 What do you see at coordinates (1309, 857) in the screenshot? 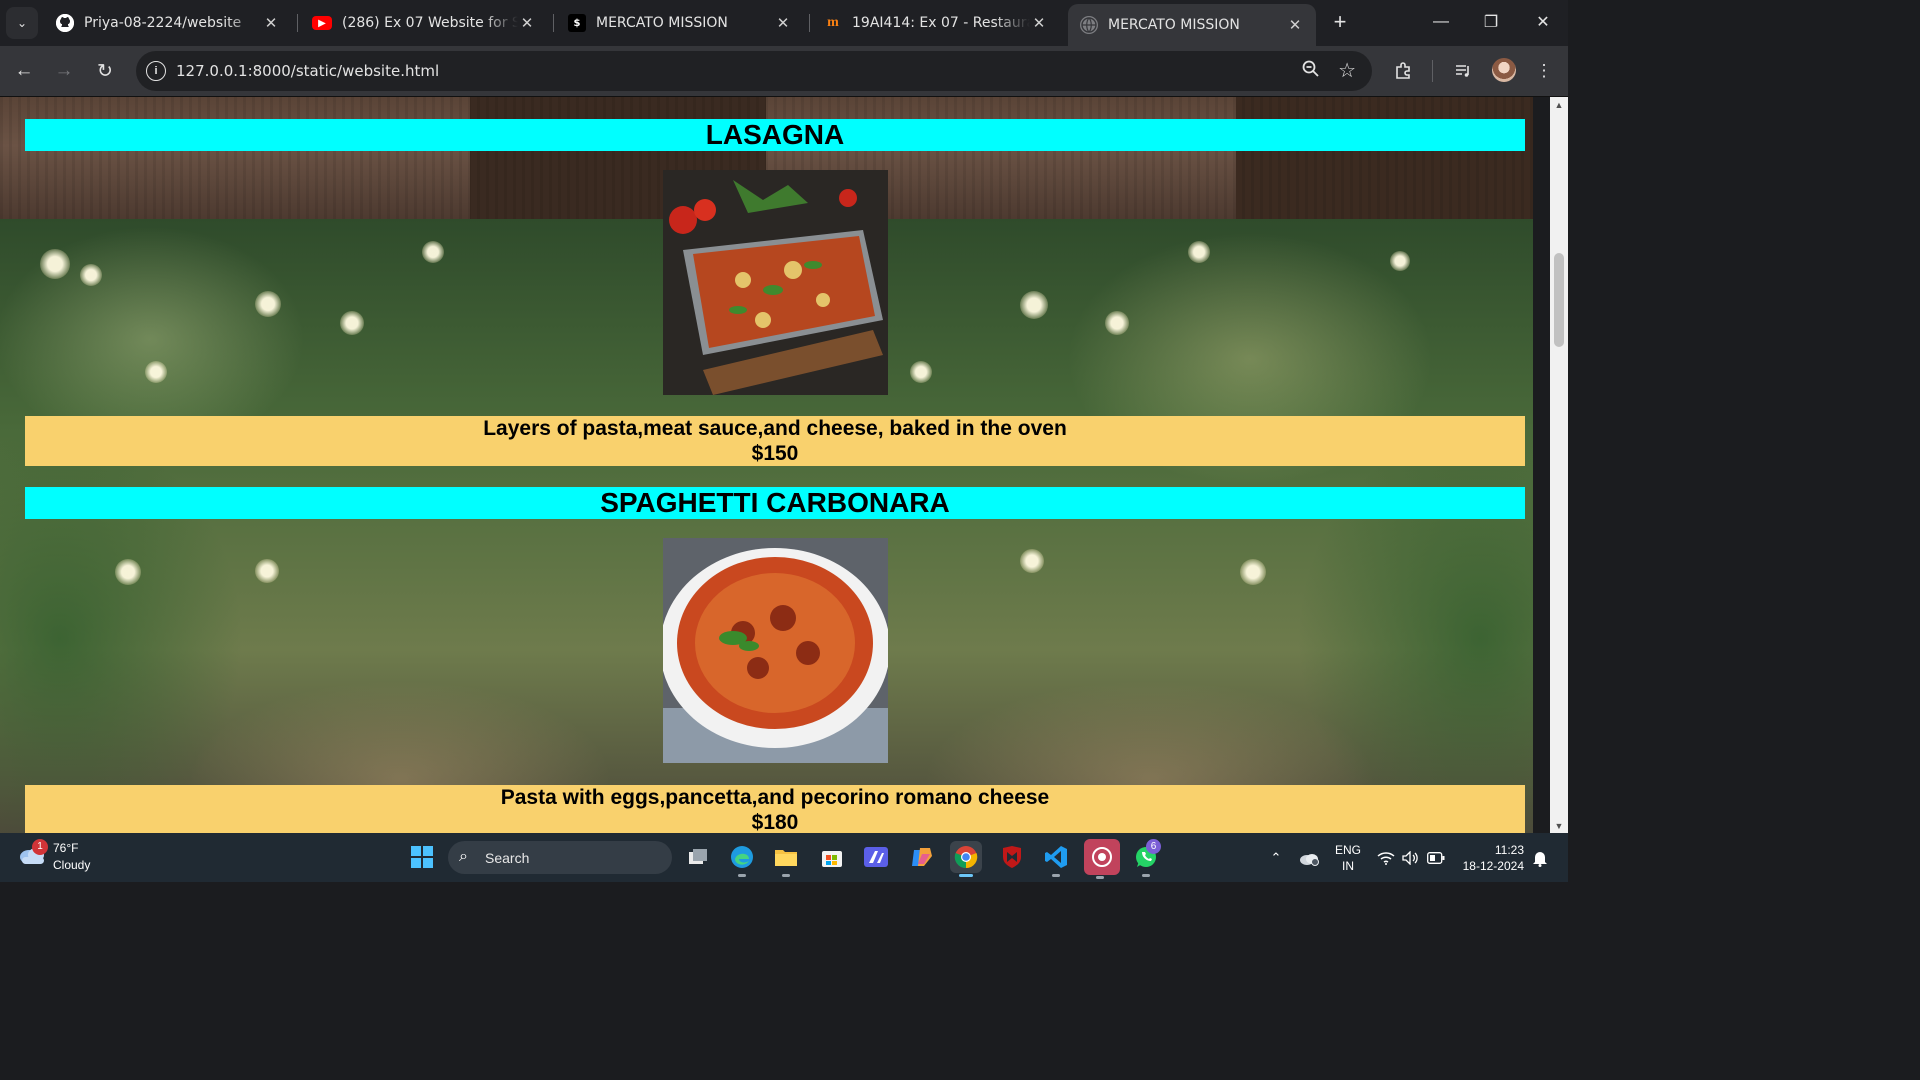
I see `onedrive-tray` at bounding box center [1309, 857].